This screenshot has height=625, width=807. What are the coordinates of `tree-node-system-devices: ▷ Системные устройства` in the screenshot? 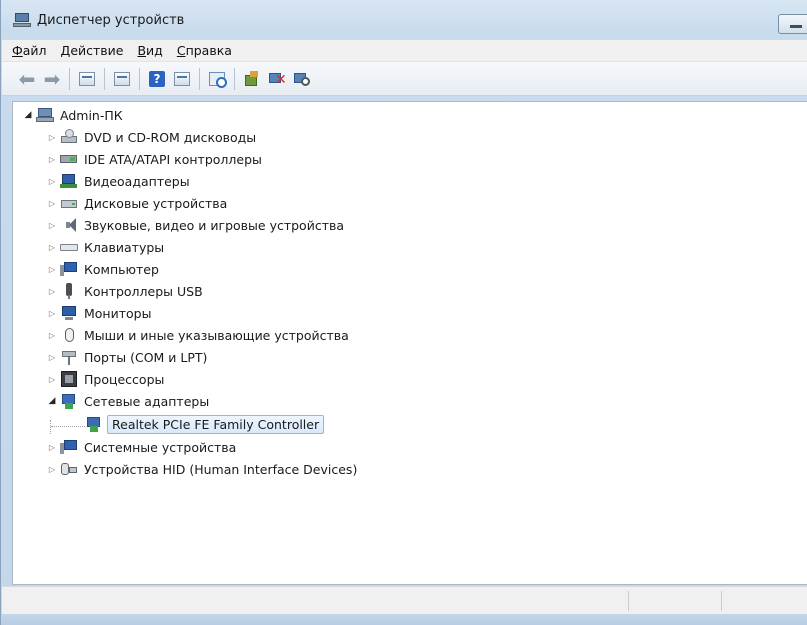 It's located at (142, 447).